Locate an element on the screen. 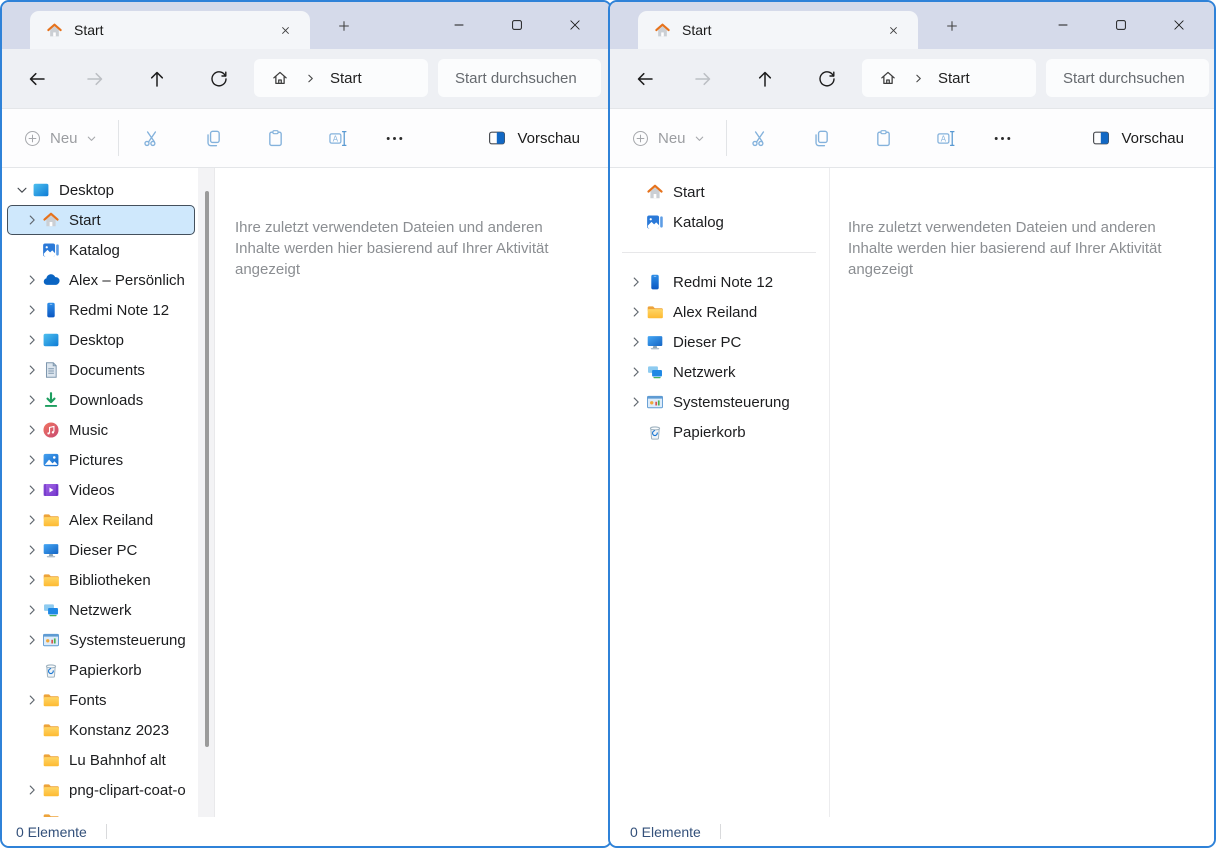 The image size is (1216, 848). tree-item-label: Dieser PC is located at coordinates (103, 550).